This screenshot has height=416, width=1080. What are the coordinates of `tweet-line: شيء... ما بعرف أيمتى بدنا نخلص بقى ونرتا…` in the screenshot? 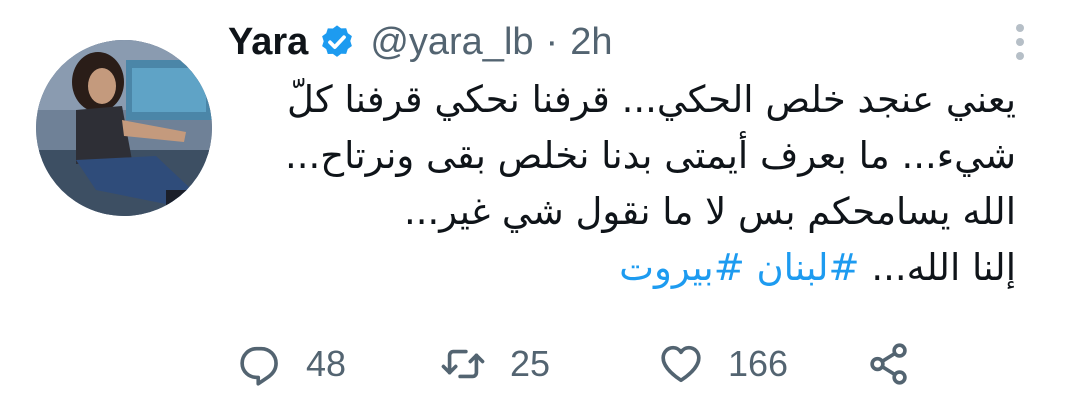 It's located at (650, 155).